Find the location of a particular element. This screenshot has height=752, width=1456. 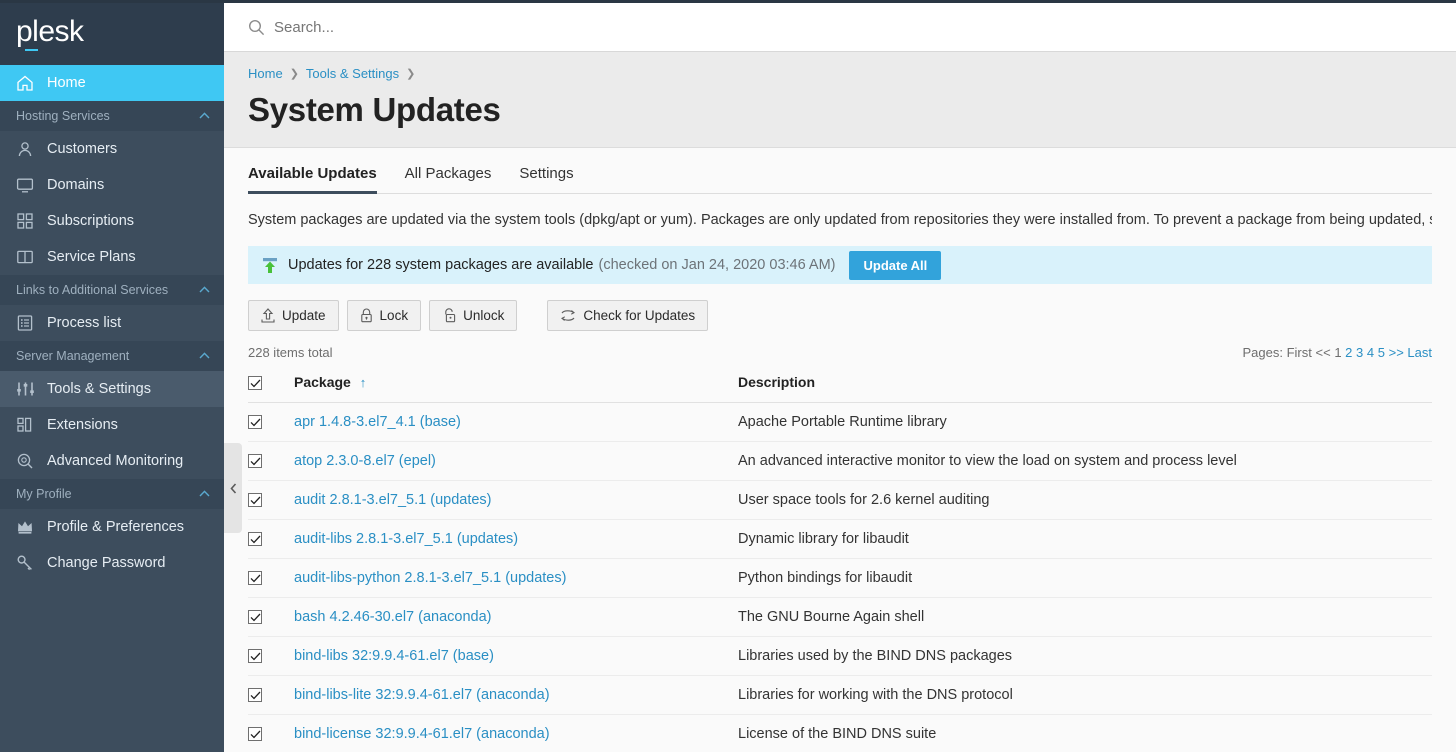

sidebar-item-domains: Domains is located at coordinates (112, 185).